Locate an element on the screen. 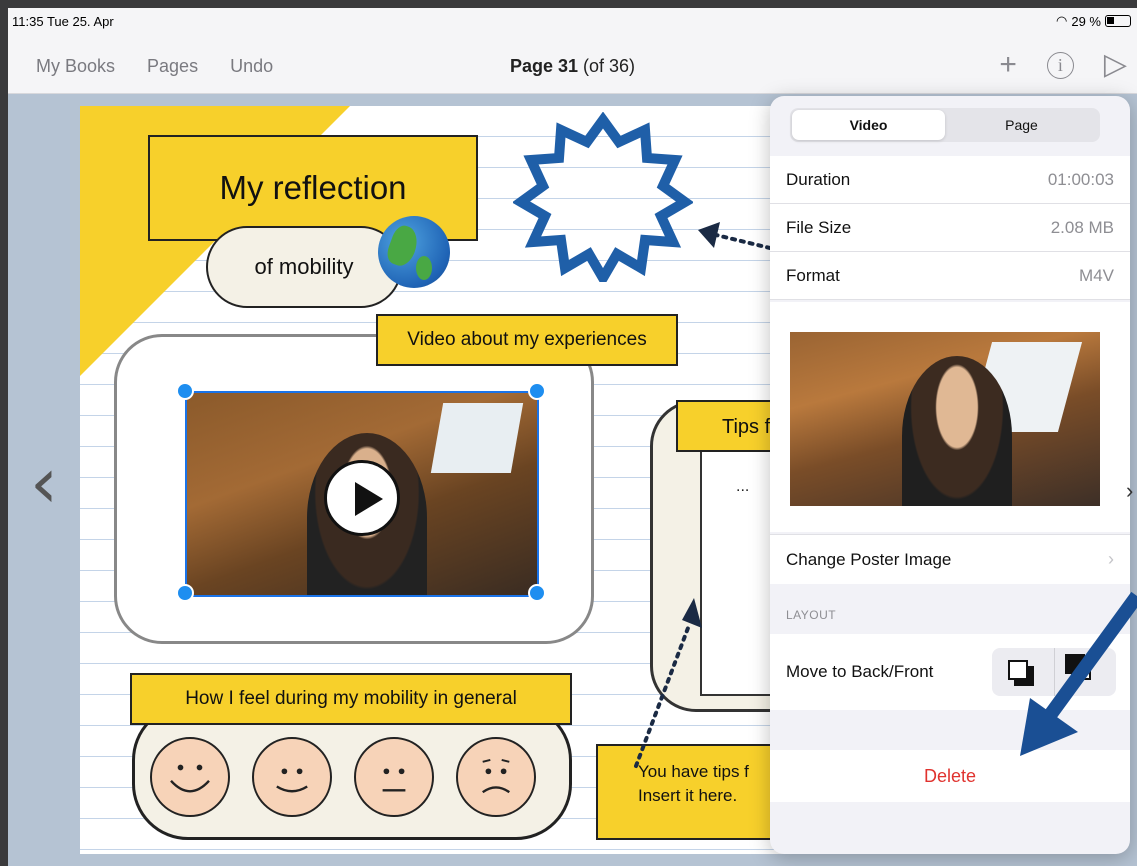 Image resolution: width=1137 pixels, height=866 pixels. format-value: M4V is located at coordinates (1096, 275).